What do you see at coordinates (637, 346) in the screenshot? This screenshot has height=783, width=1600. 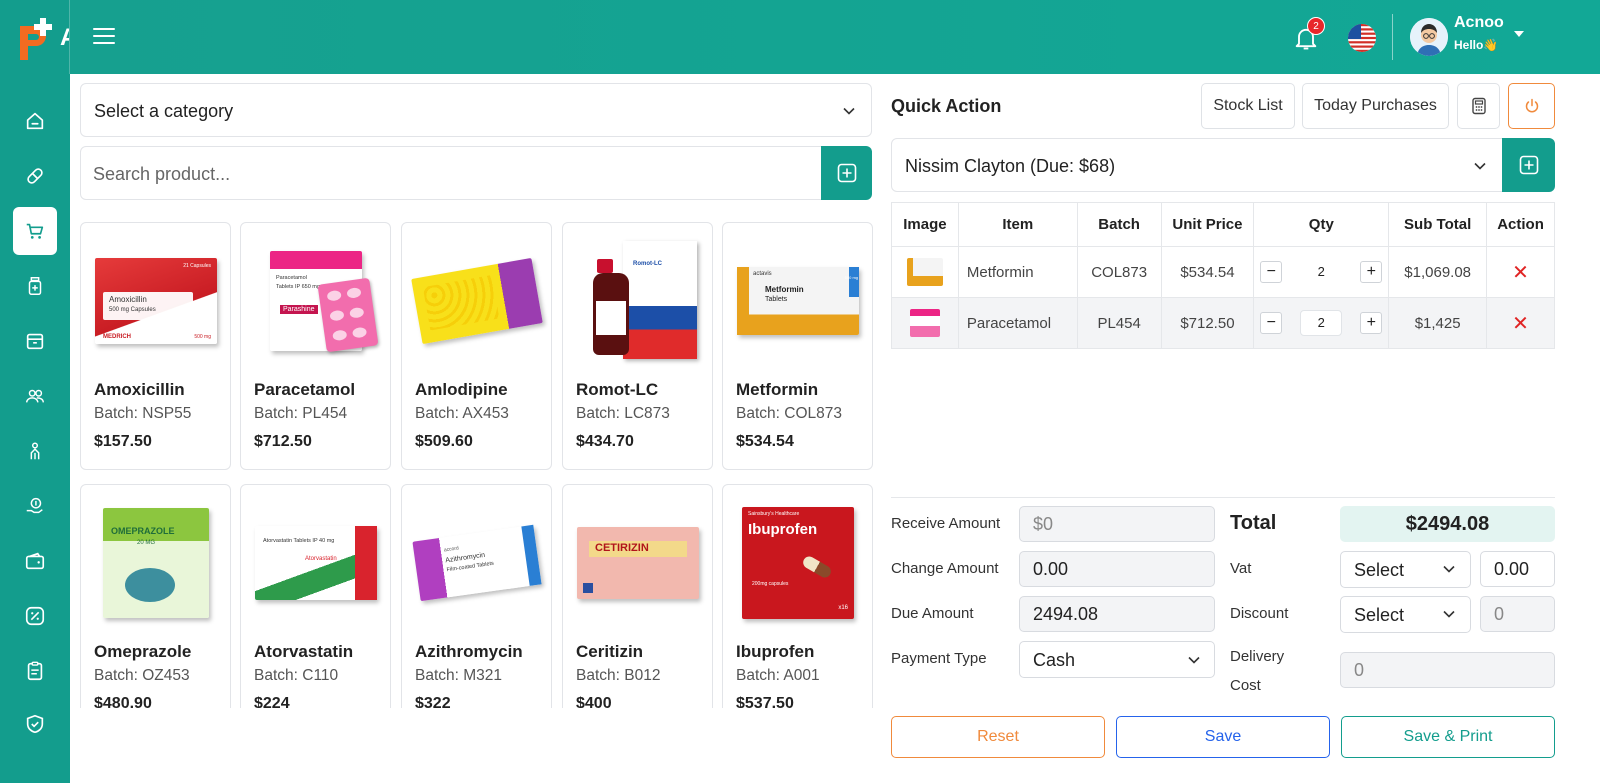 I see `product-card: Romot-LC Romot-LC Batch: LC873 $434.70` at bounding box center [637, 346].